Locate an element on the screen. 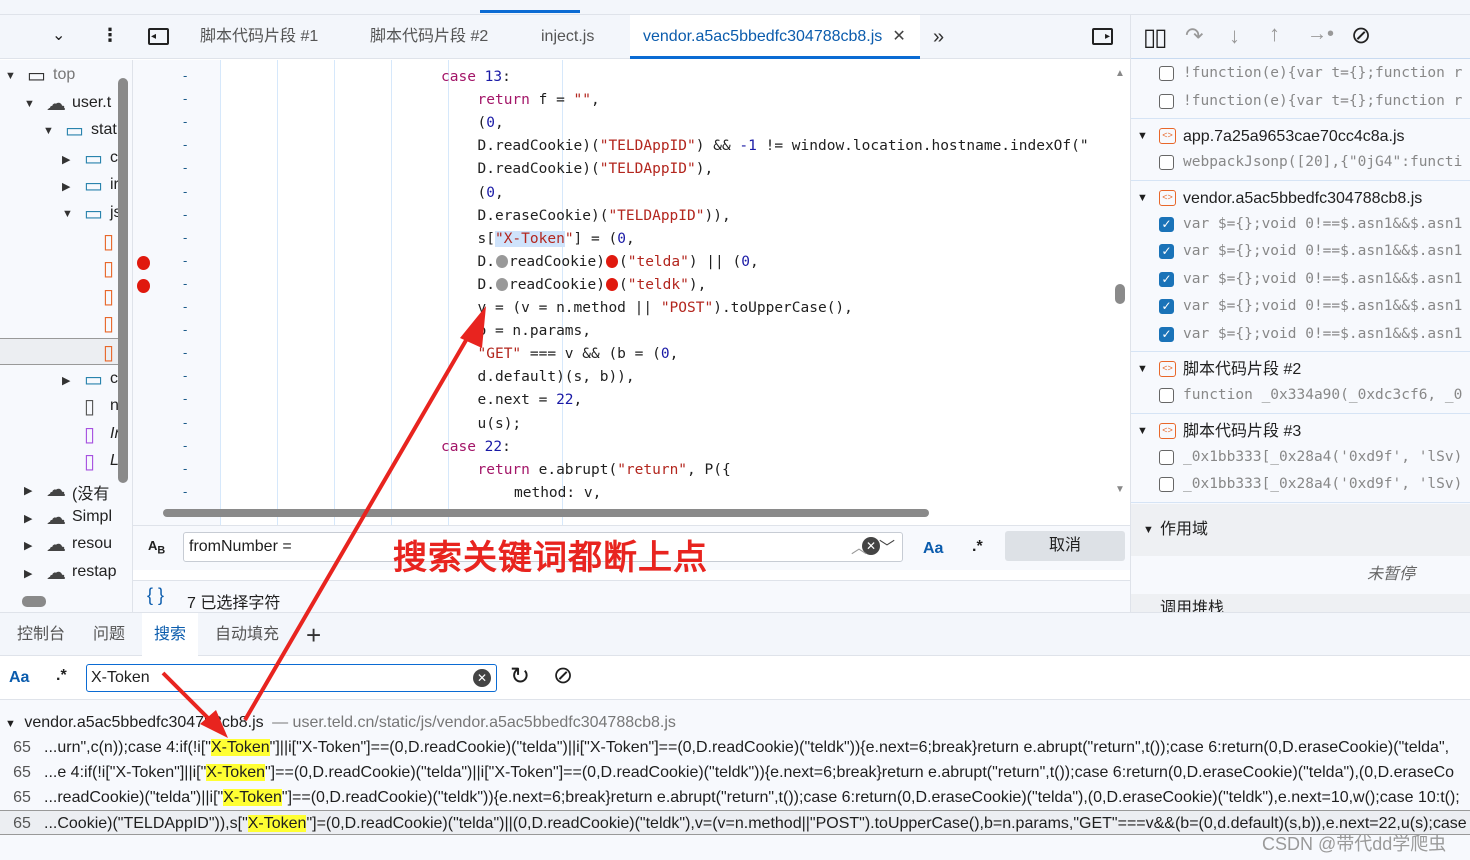  arrow-to-result is located at coordinates (194, 704).